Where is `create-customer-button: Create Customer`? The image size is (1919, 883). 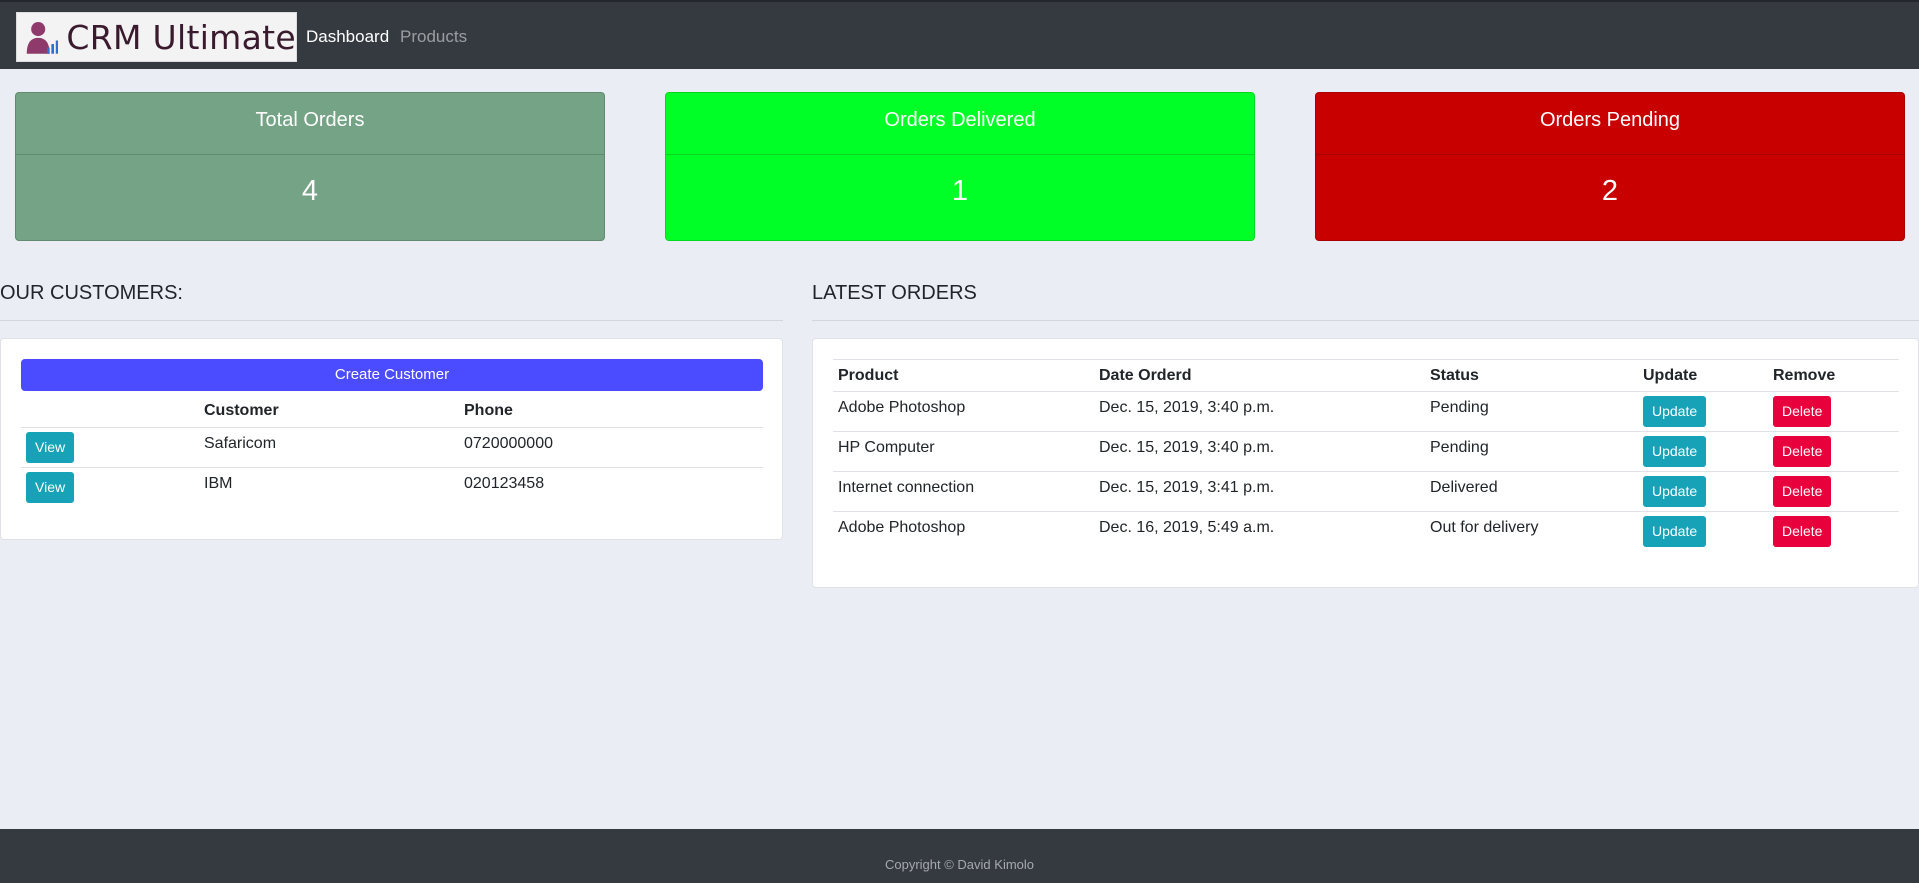 create-customer-button: Create Customer is located at coordinates (392, 375).